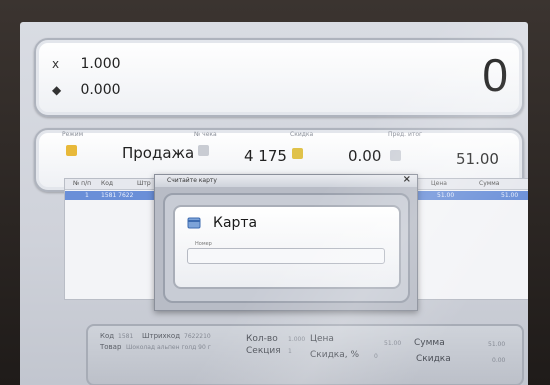 The image size is (550, 385). What do you see at coordinates (82, 183) in the screenshot?
I see `col-number: № п/п` at bounding box center [82, 183].